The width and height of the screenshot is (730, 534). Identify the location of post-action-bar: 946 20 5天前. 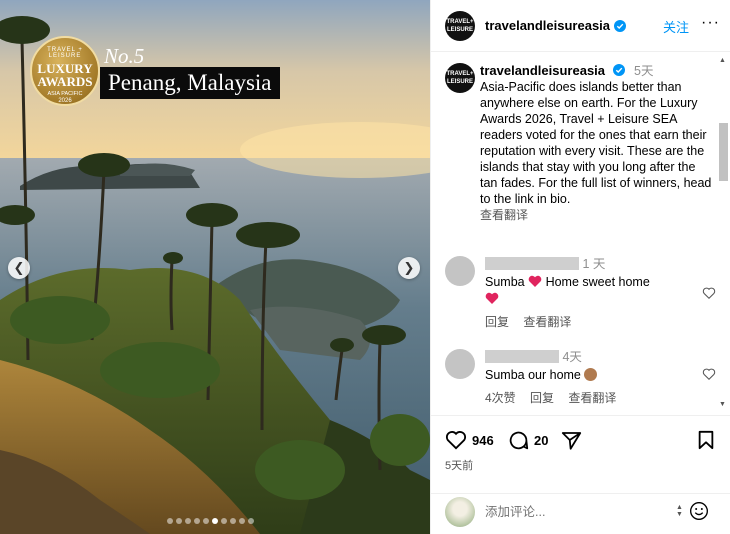
(580, 454).